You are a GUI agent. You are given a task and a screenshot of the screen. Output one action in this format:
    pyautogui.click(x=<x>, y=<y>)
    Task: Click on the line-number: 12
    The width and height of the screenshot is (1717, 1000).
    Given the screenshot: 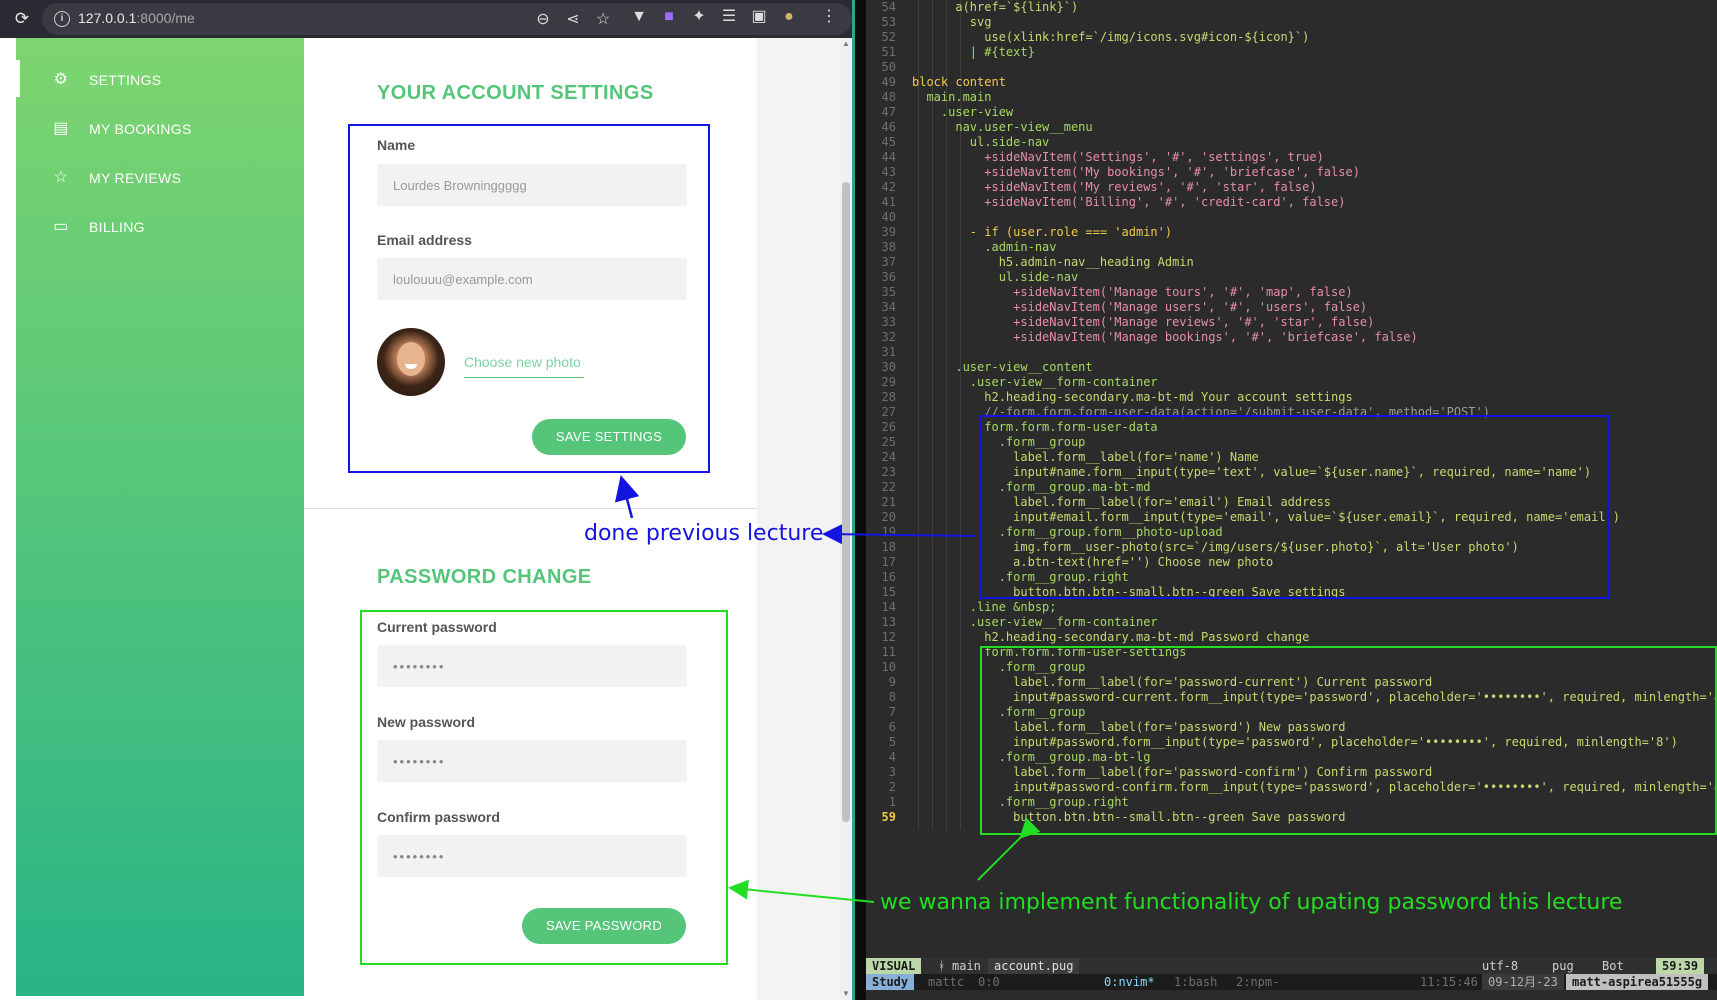 What is the action you would take?
    pyautogui.click(x=888, y=637)
    